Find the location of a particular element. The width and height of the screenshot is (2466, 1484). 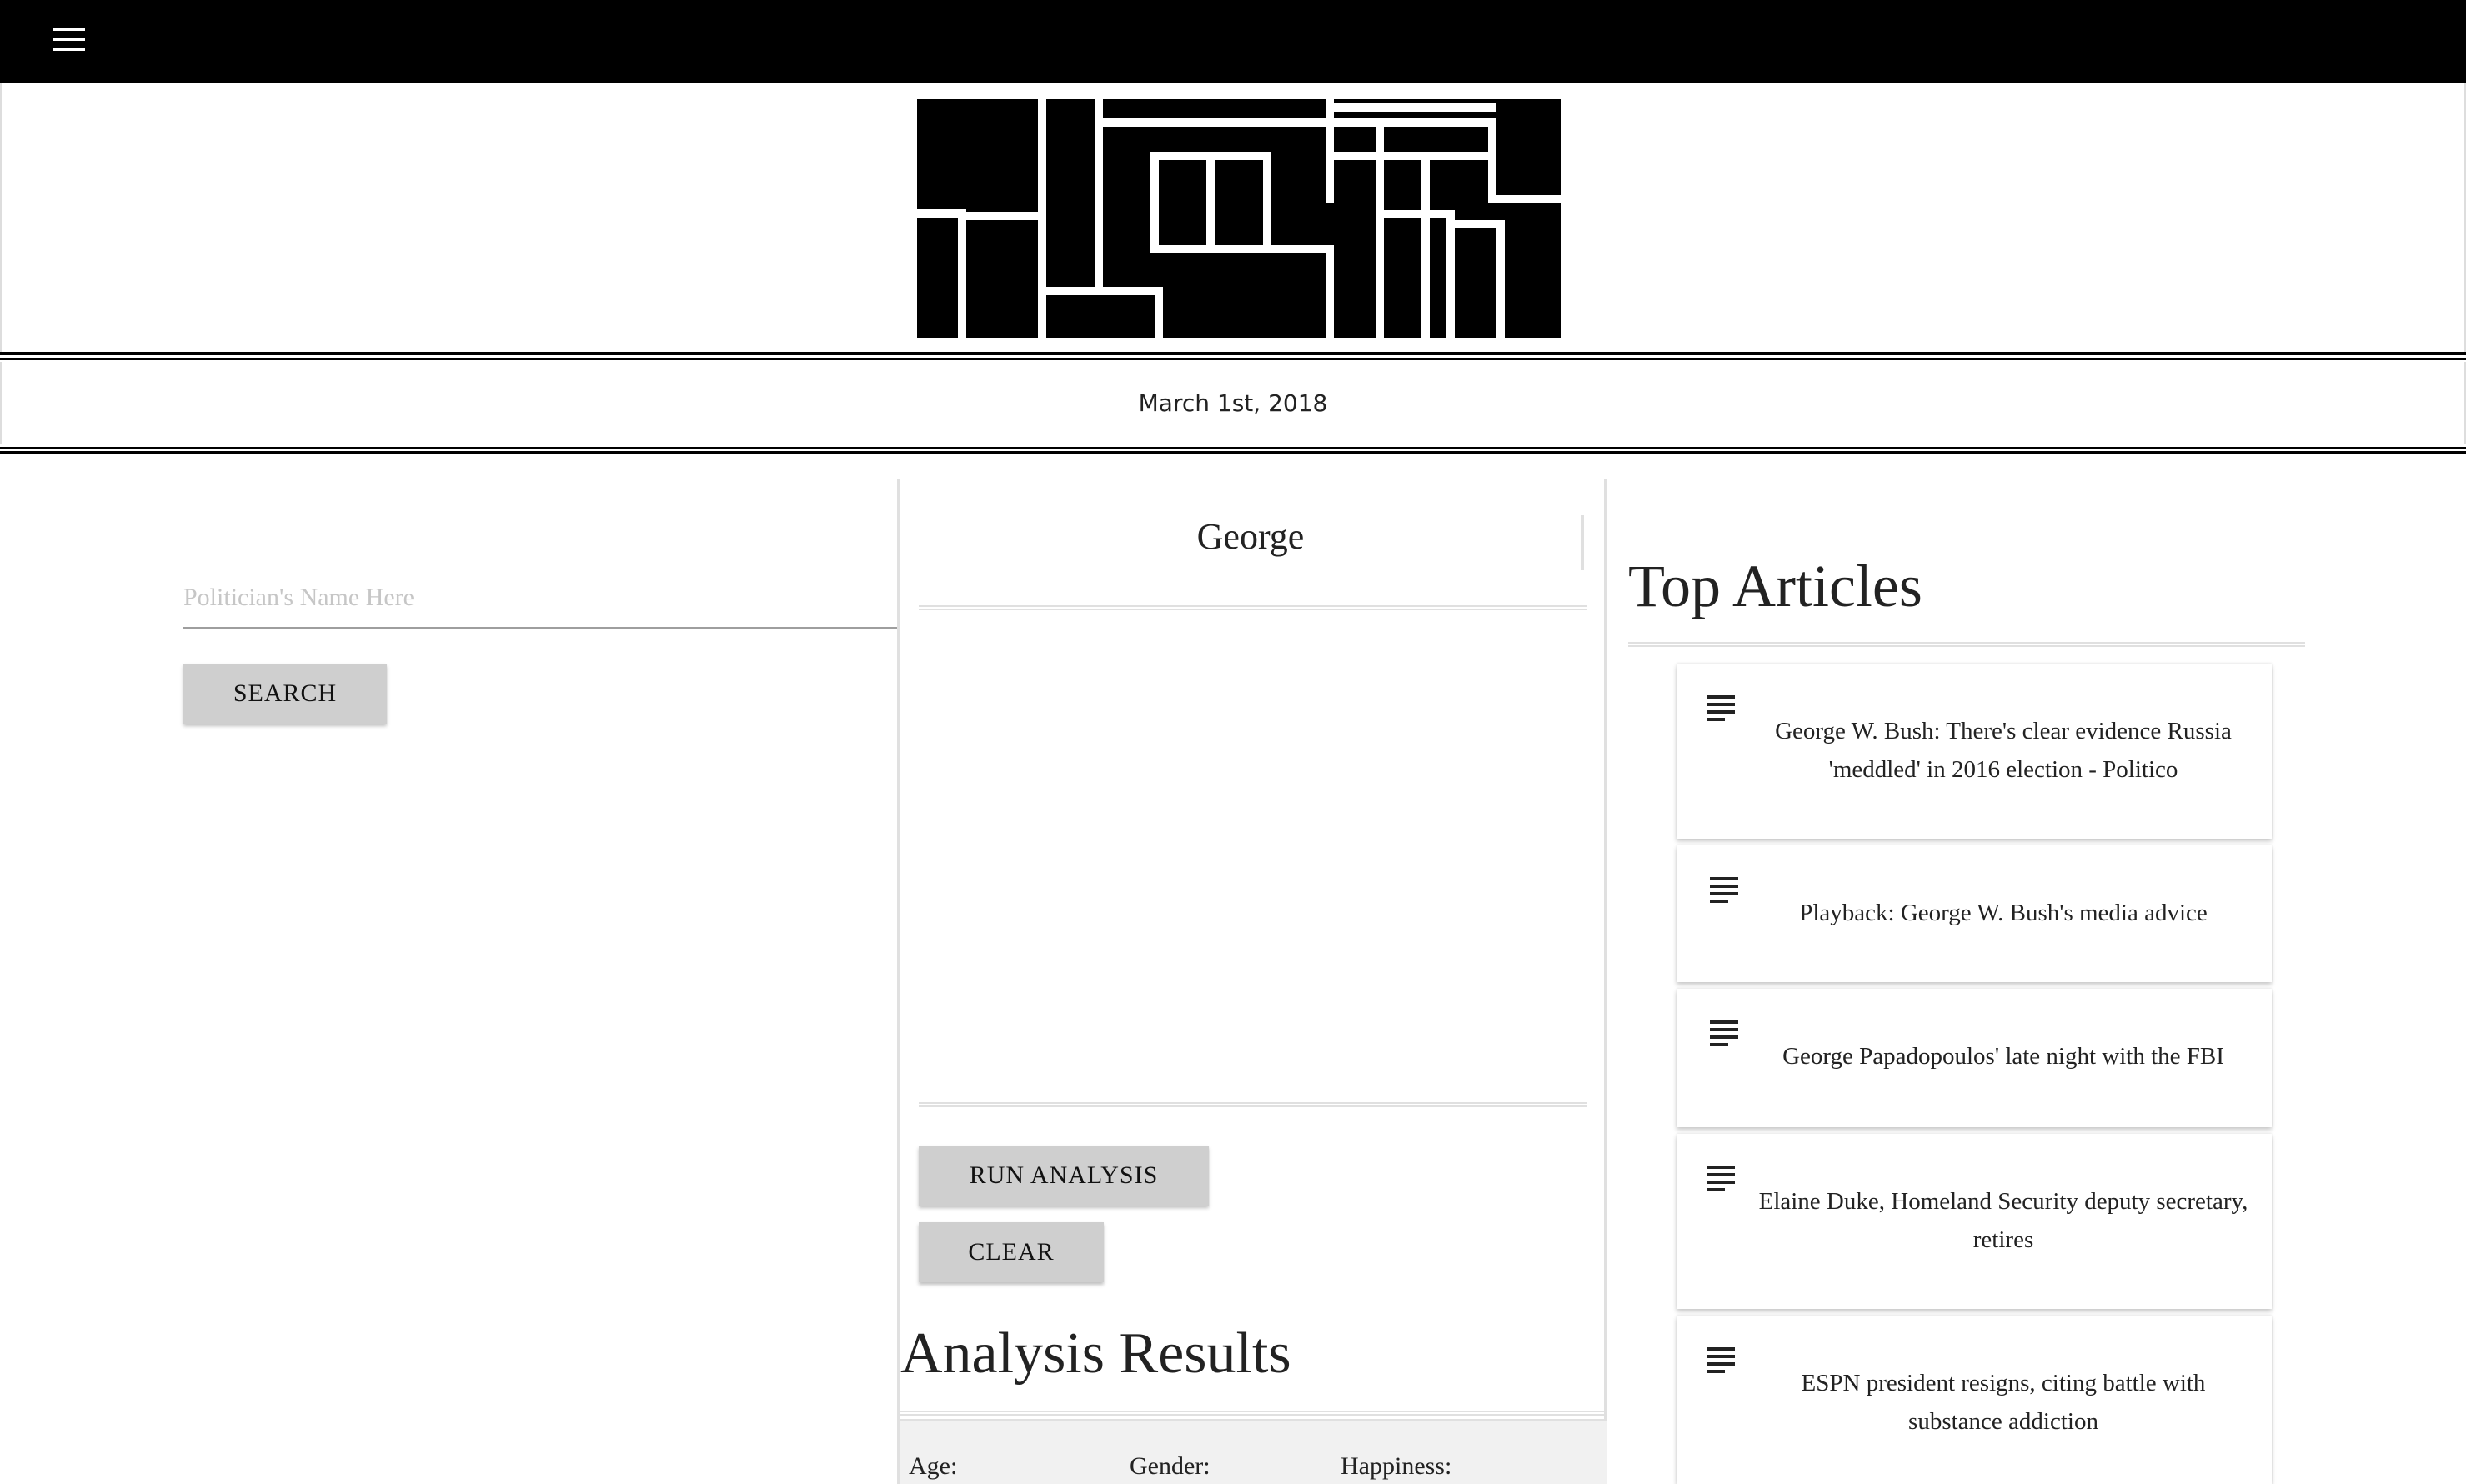

gender-label: Gender: is located at coordinates (1170, 1466).